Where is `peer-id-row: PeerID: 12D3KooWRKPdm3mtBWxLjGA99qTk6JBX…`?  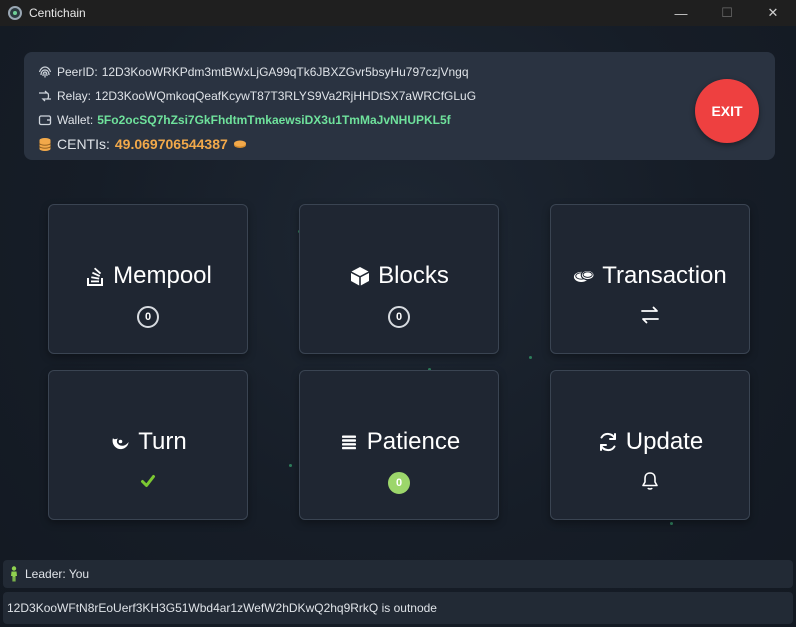 peer-id-row: PeerID: 12D3KooWRKPdm3mtBWxLjGA99qTk6JBX… is located at coordinates (253, 72).